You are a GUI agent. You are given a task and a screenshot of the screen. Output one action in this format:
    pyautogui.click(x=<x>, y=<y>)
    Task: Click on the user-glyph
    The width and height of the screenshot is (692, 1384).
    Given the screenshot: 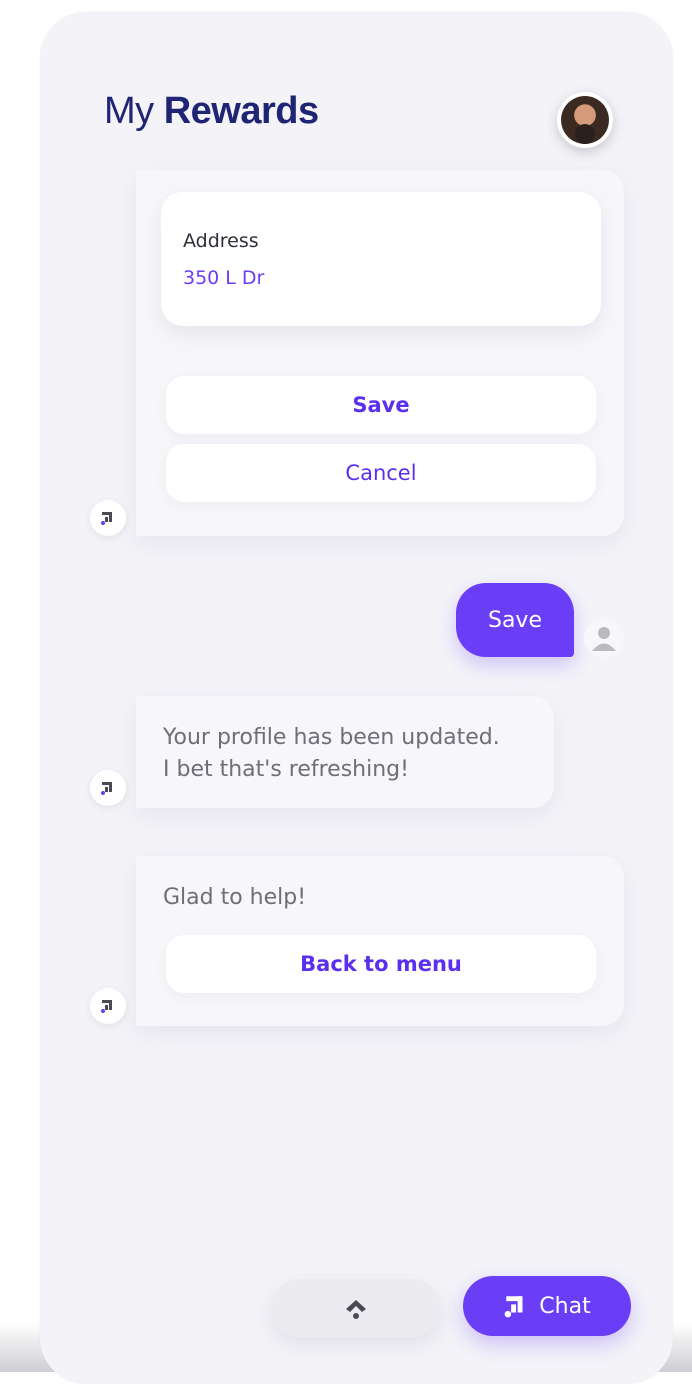 What is the action you would take?
    pyautogui.click(x=604, y=639)
    